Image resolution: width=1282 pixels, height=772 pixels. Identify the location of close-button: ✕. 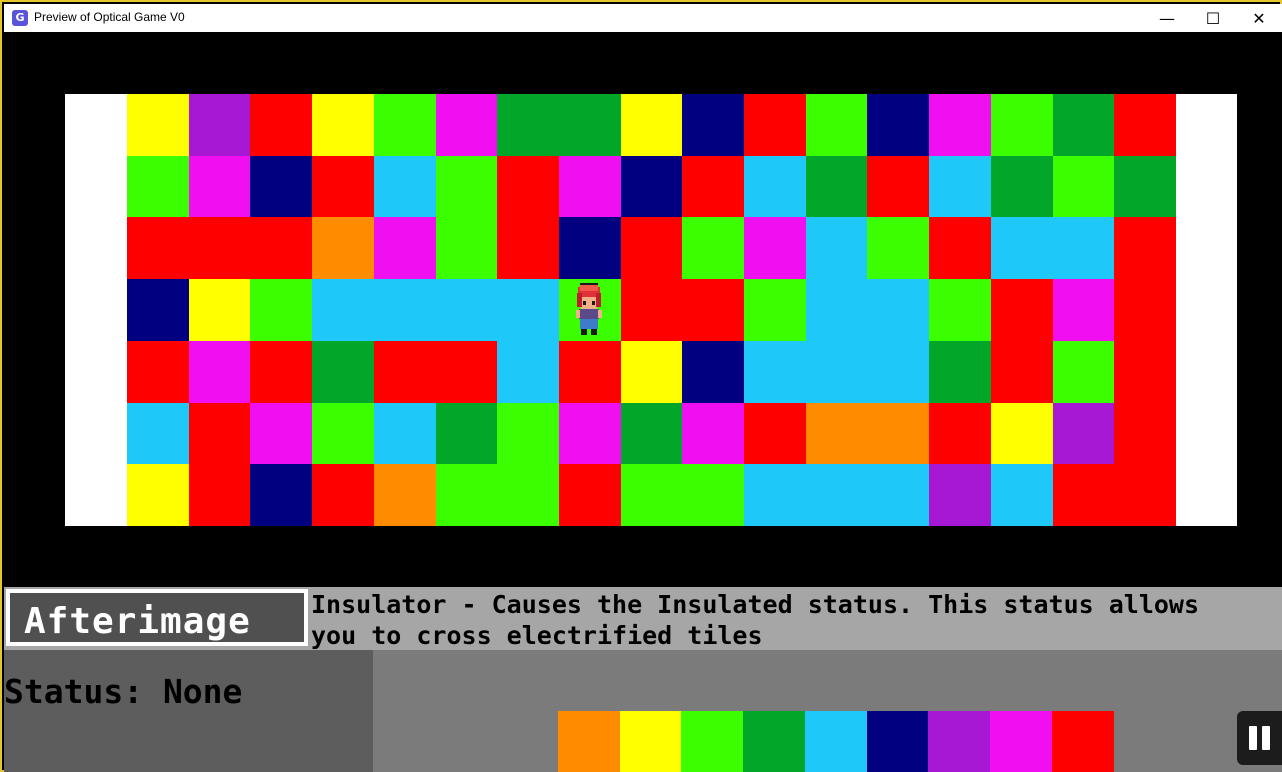
(1259, 18).